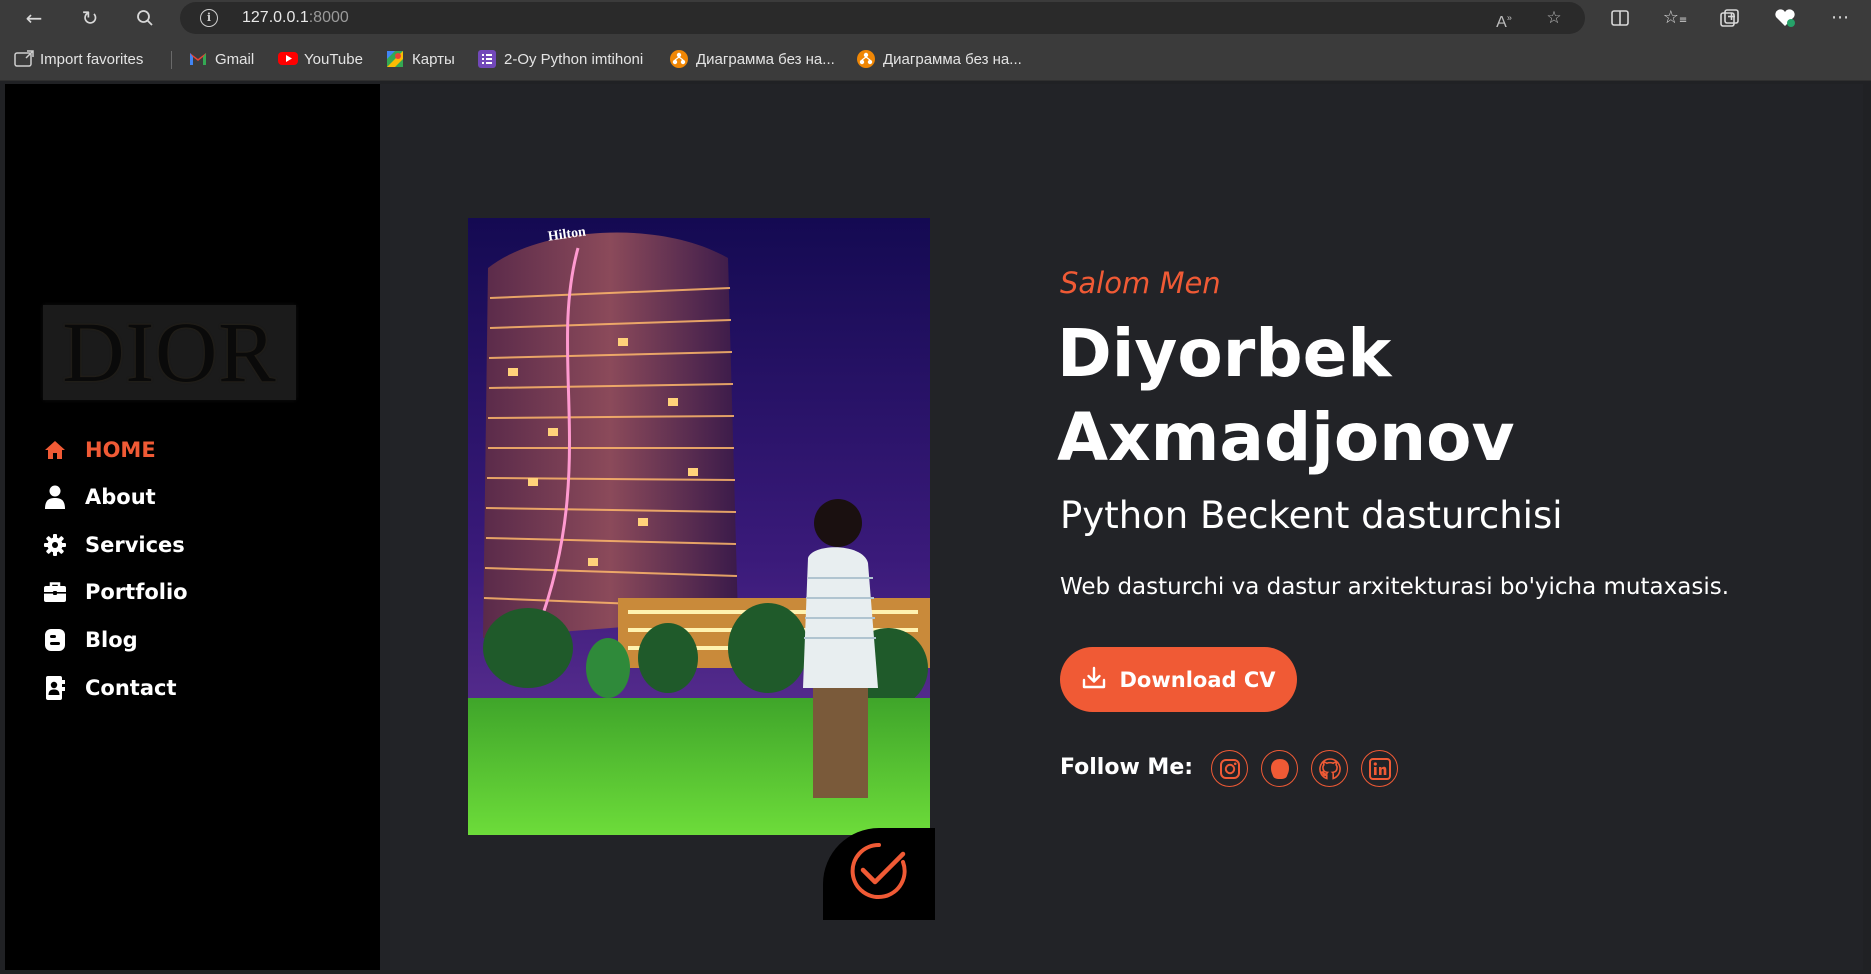  I want to click on sidebar-item-about: About, so click(173, 497).